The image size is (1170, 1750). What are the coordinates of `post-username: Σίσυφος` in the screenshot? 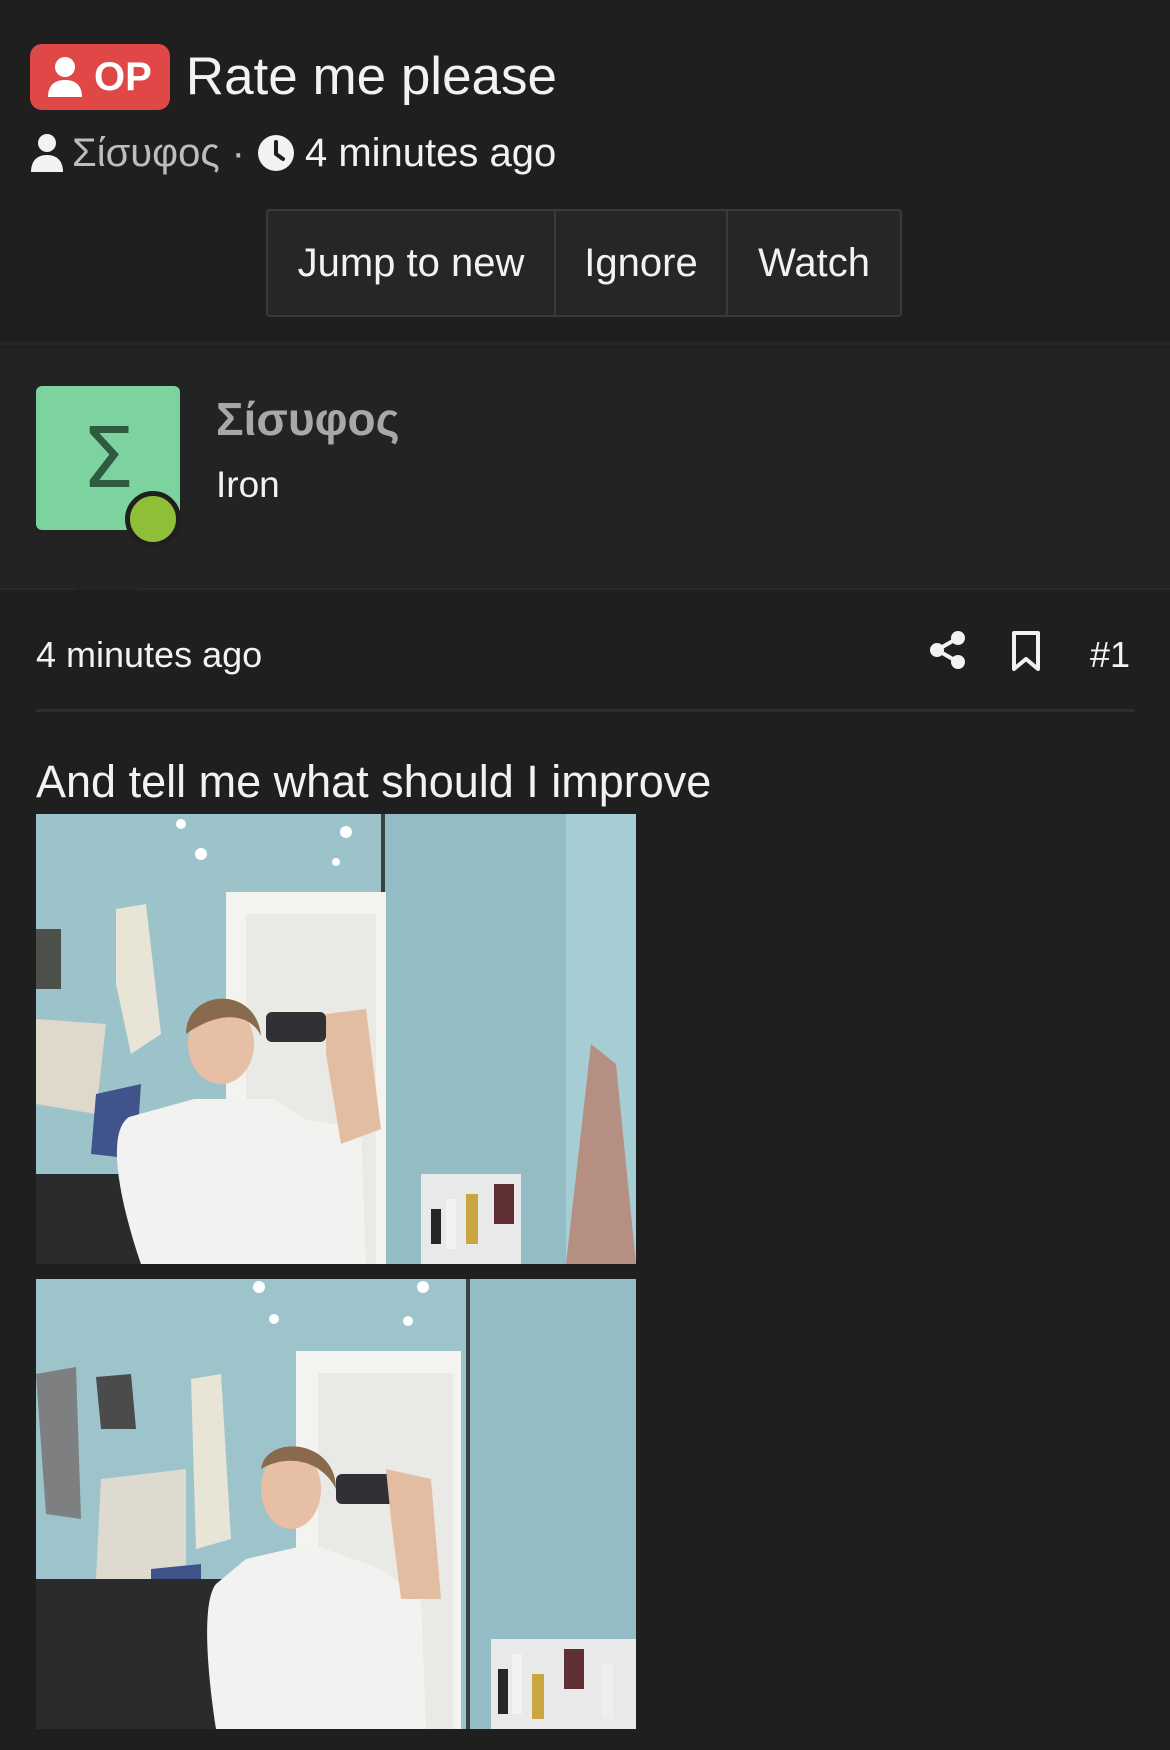 It's located at (308, 419).